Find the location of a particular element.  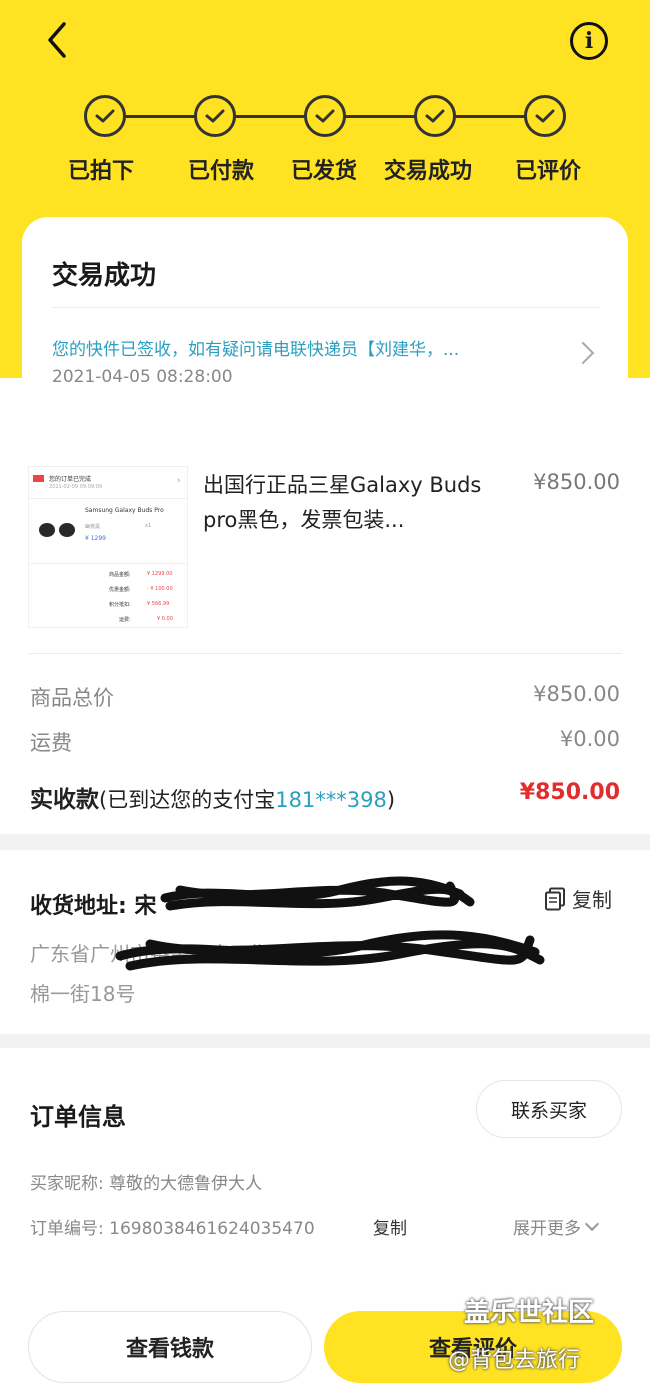

step-label-ordered: 已拍下 is located at coordinates (100, 171).